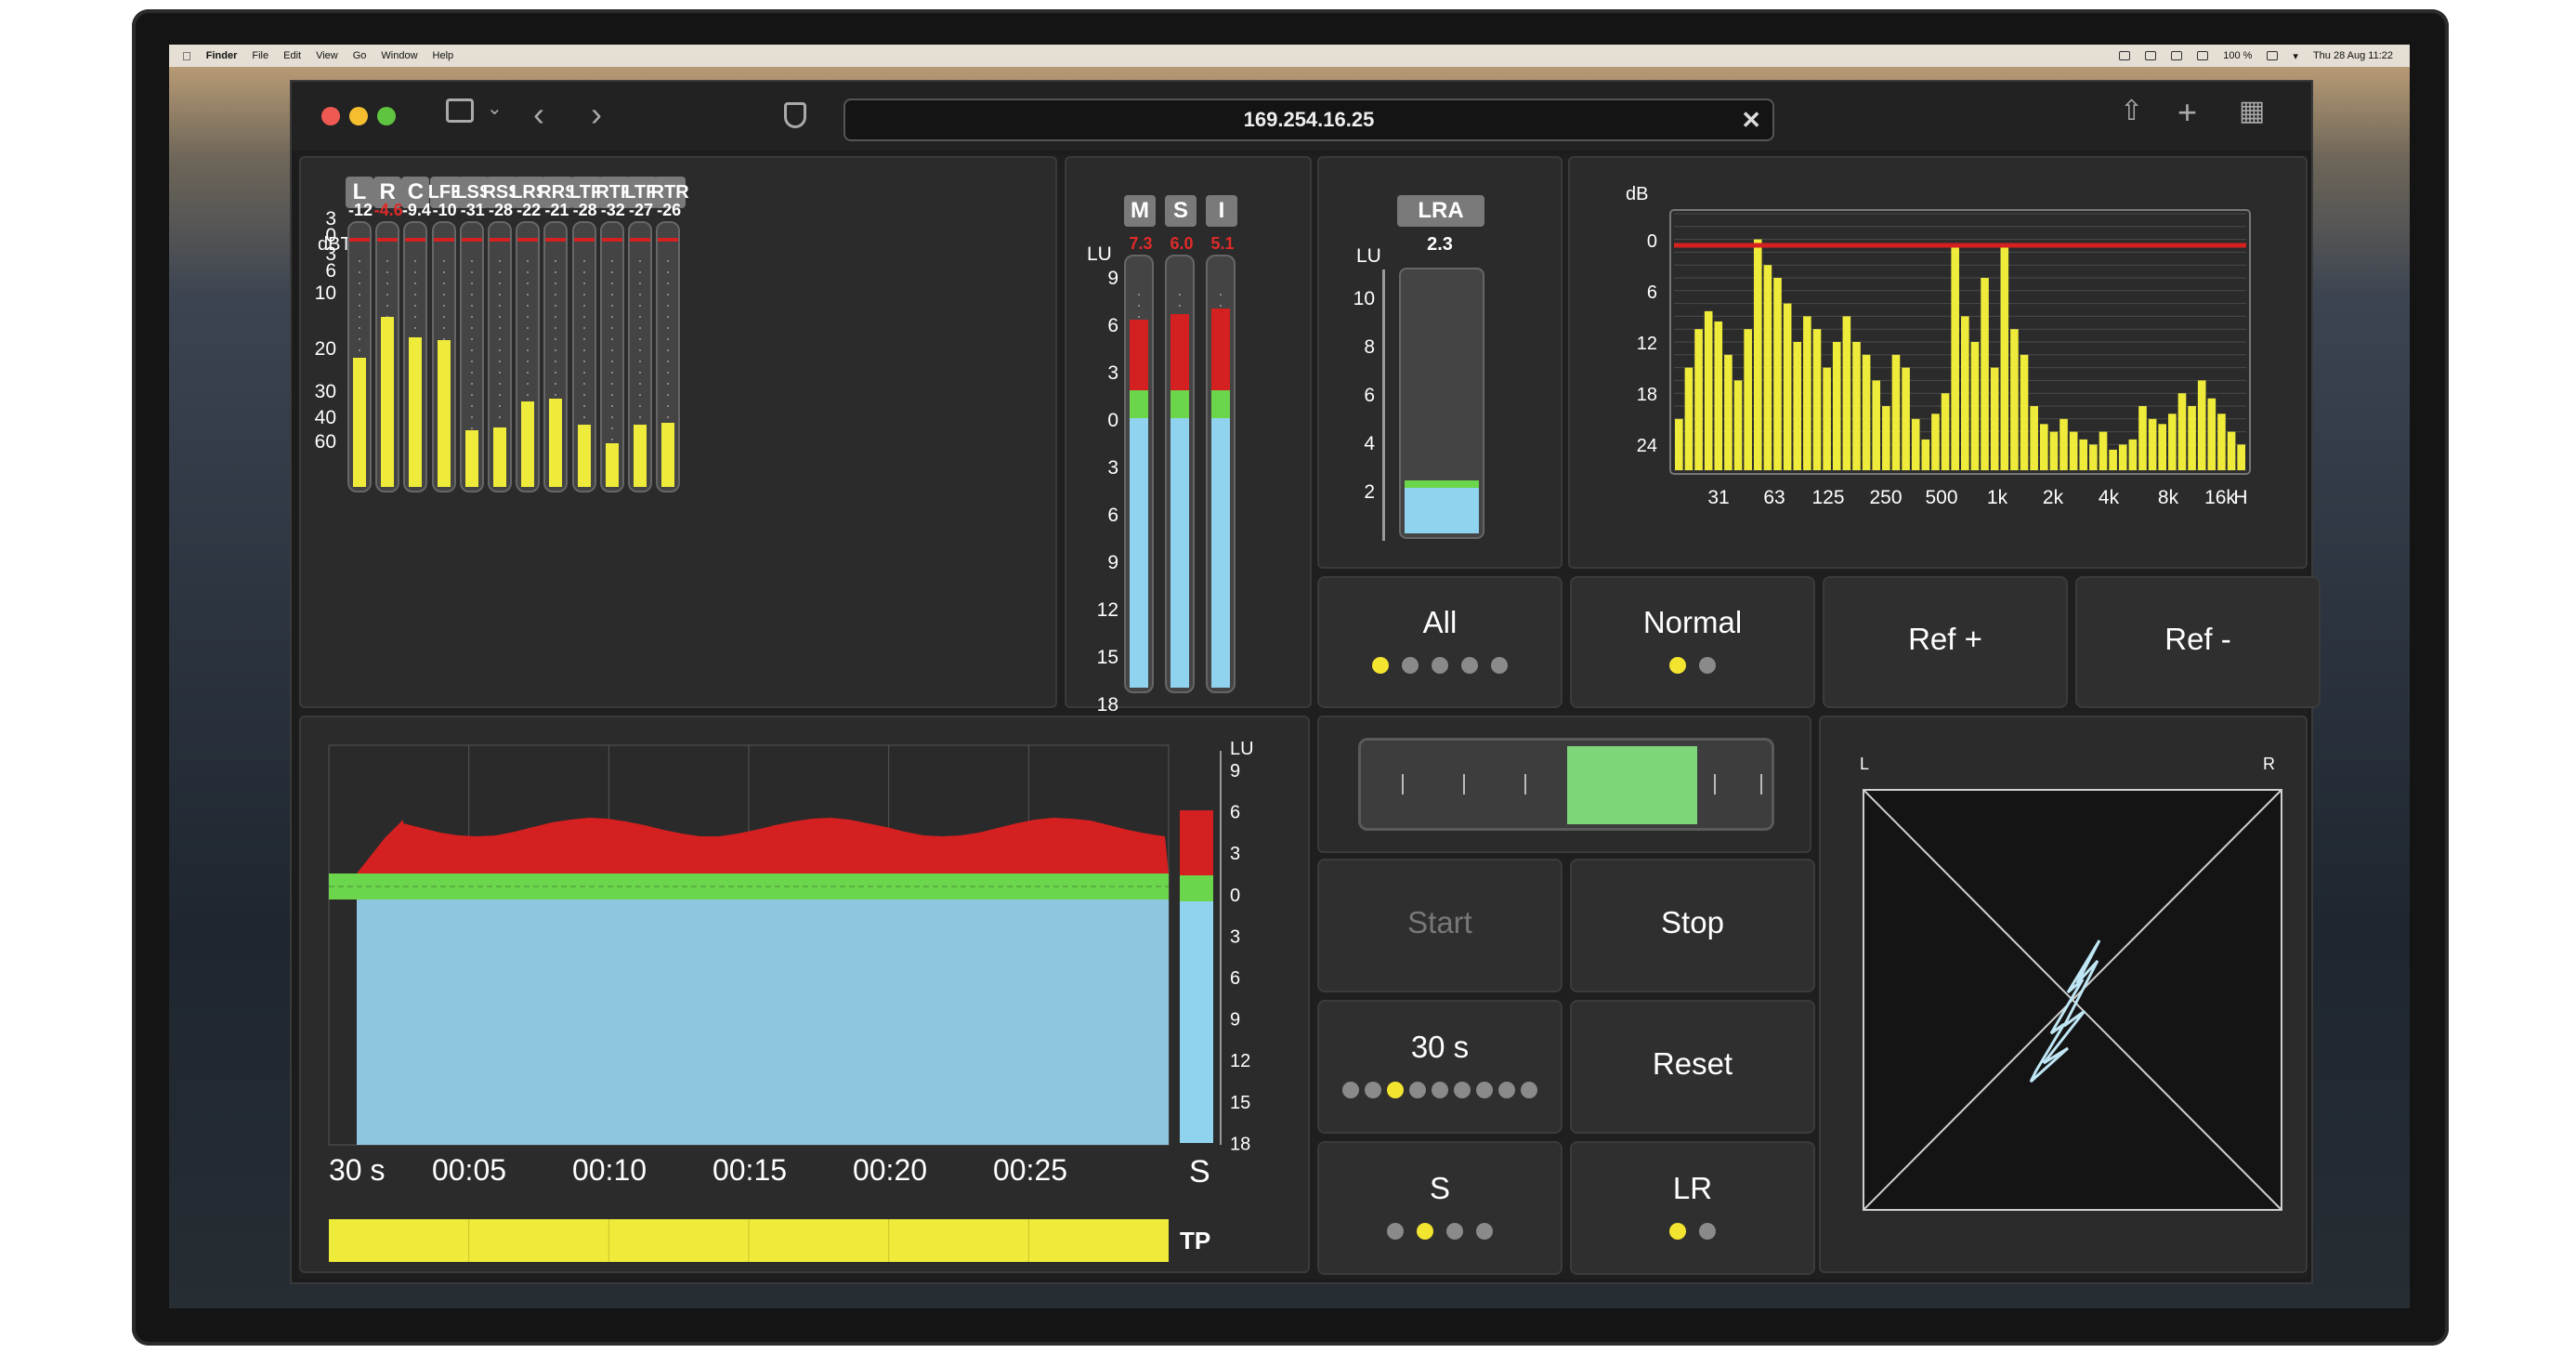 The image size is (2576, 1353). Describe the element at coordinates (2273, 55) in the screenshot. I see `battery-icon` at that location.